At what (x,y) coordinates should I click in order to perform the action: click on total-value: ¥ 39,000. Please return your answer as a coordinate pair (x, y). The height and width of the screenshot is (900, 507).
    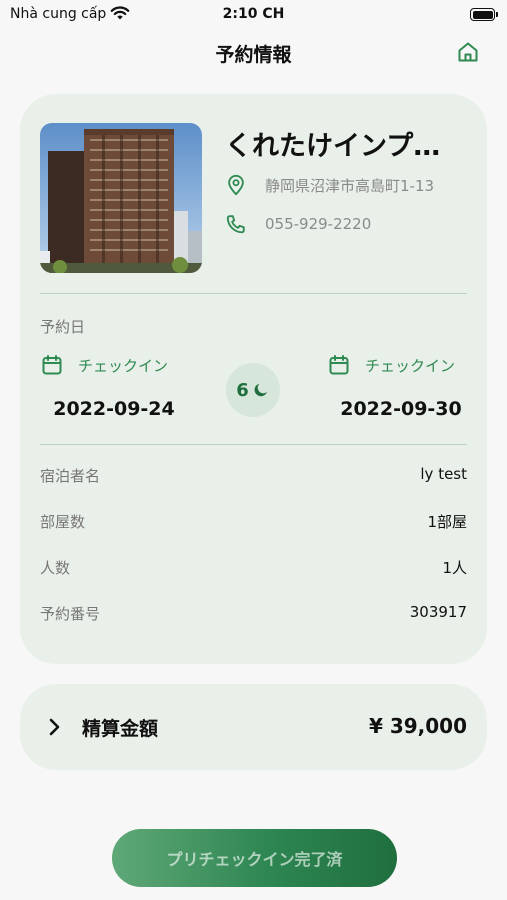
    Looking at the image, I should click on (417, 726).